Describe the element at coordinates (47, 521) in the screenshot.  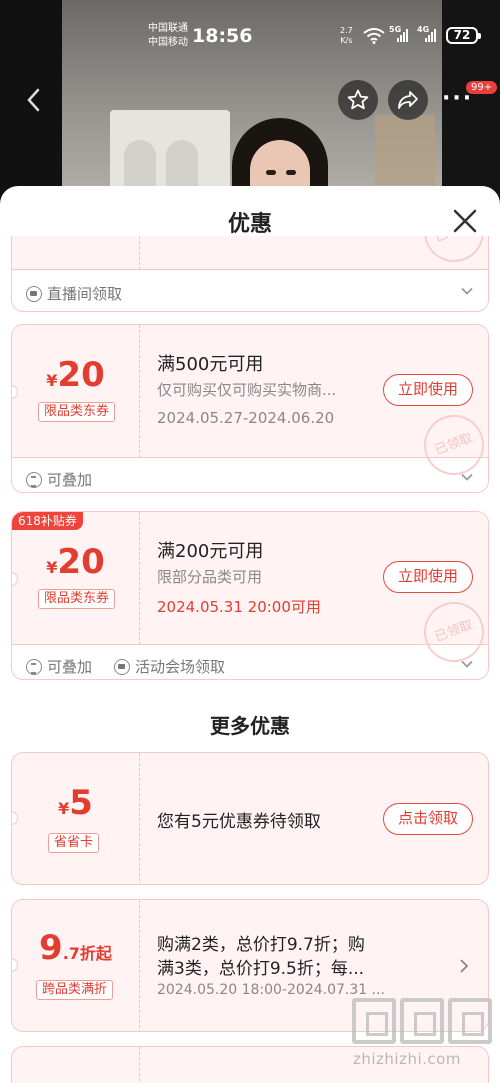
I see `subsidy-tag: 618补贴券` at that location.